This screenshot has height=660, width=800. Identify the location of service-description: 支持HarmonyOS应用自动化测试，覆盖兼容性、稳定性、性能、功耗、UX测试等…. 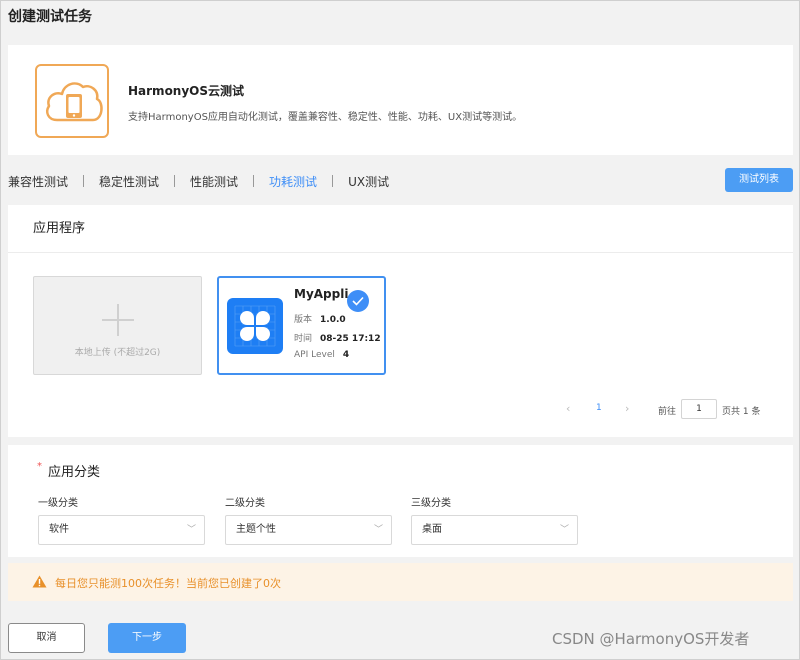
(325, 117).